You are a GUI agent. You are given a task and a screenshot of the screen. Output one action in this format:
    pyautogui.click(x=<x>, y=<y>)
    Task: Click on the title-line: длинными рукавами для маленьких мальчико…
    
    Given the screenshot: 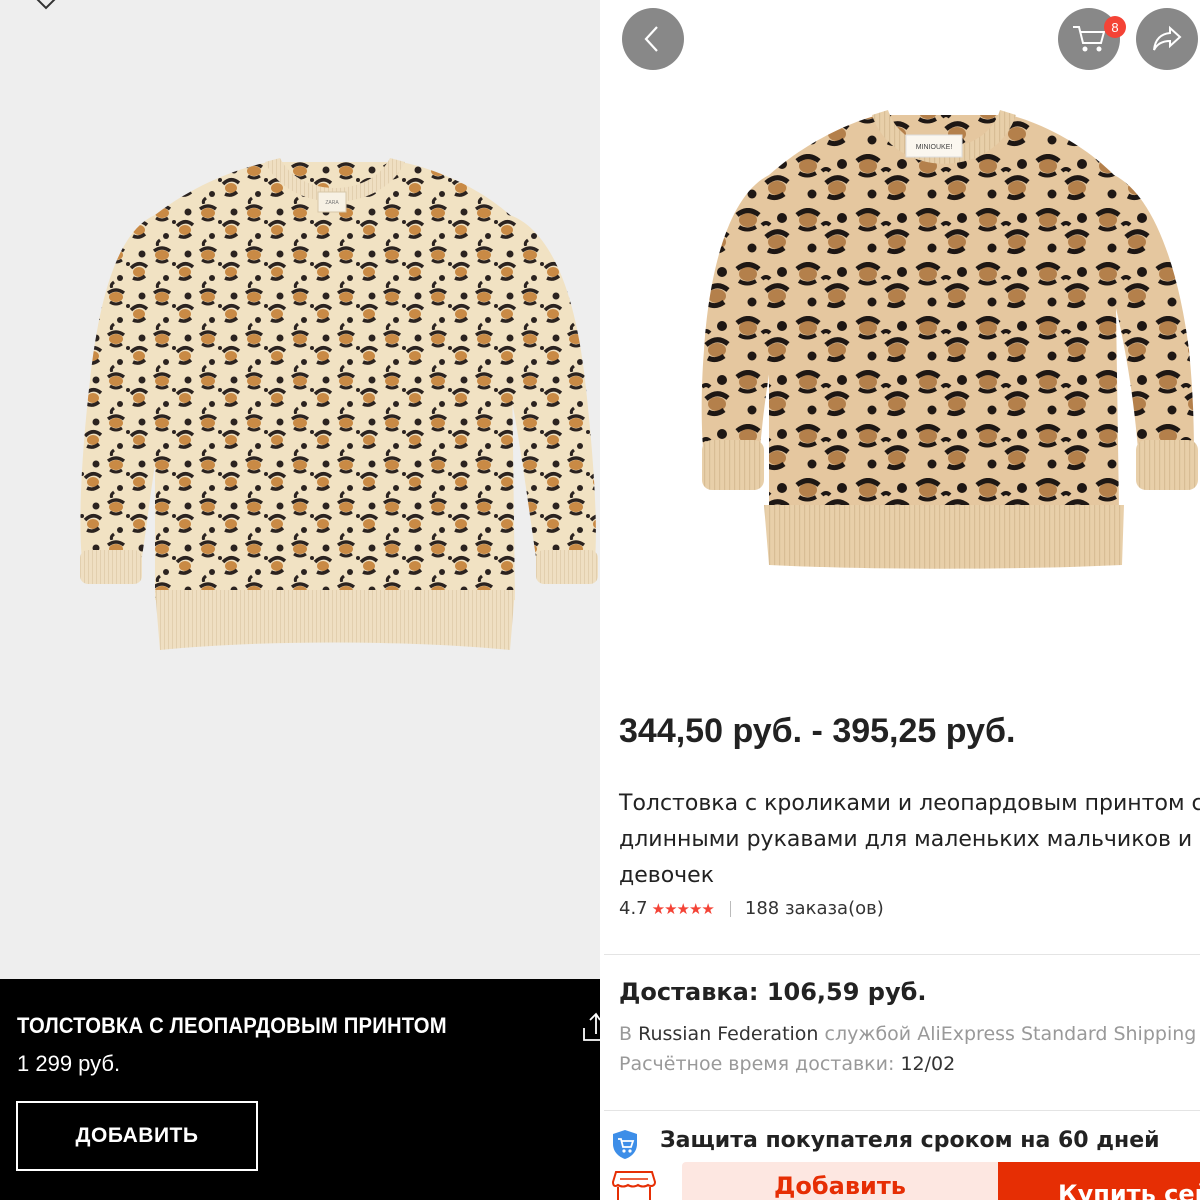 What is the action you would take?
    pyautogui.click(x=906, y=839)
    